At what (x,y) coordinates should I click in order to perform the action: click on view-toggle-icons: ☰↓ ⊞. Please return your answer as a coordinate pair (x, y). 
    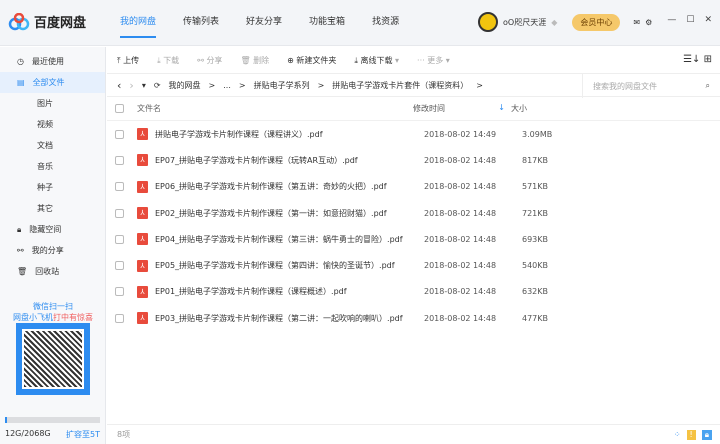
    Looking at the image, I should click on (697, 59).